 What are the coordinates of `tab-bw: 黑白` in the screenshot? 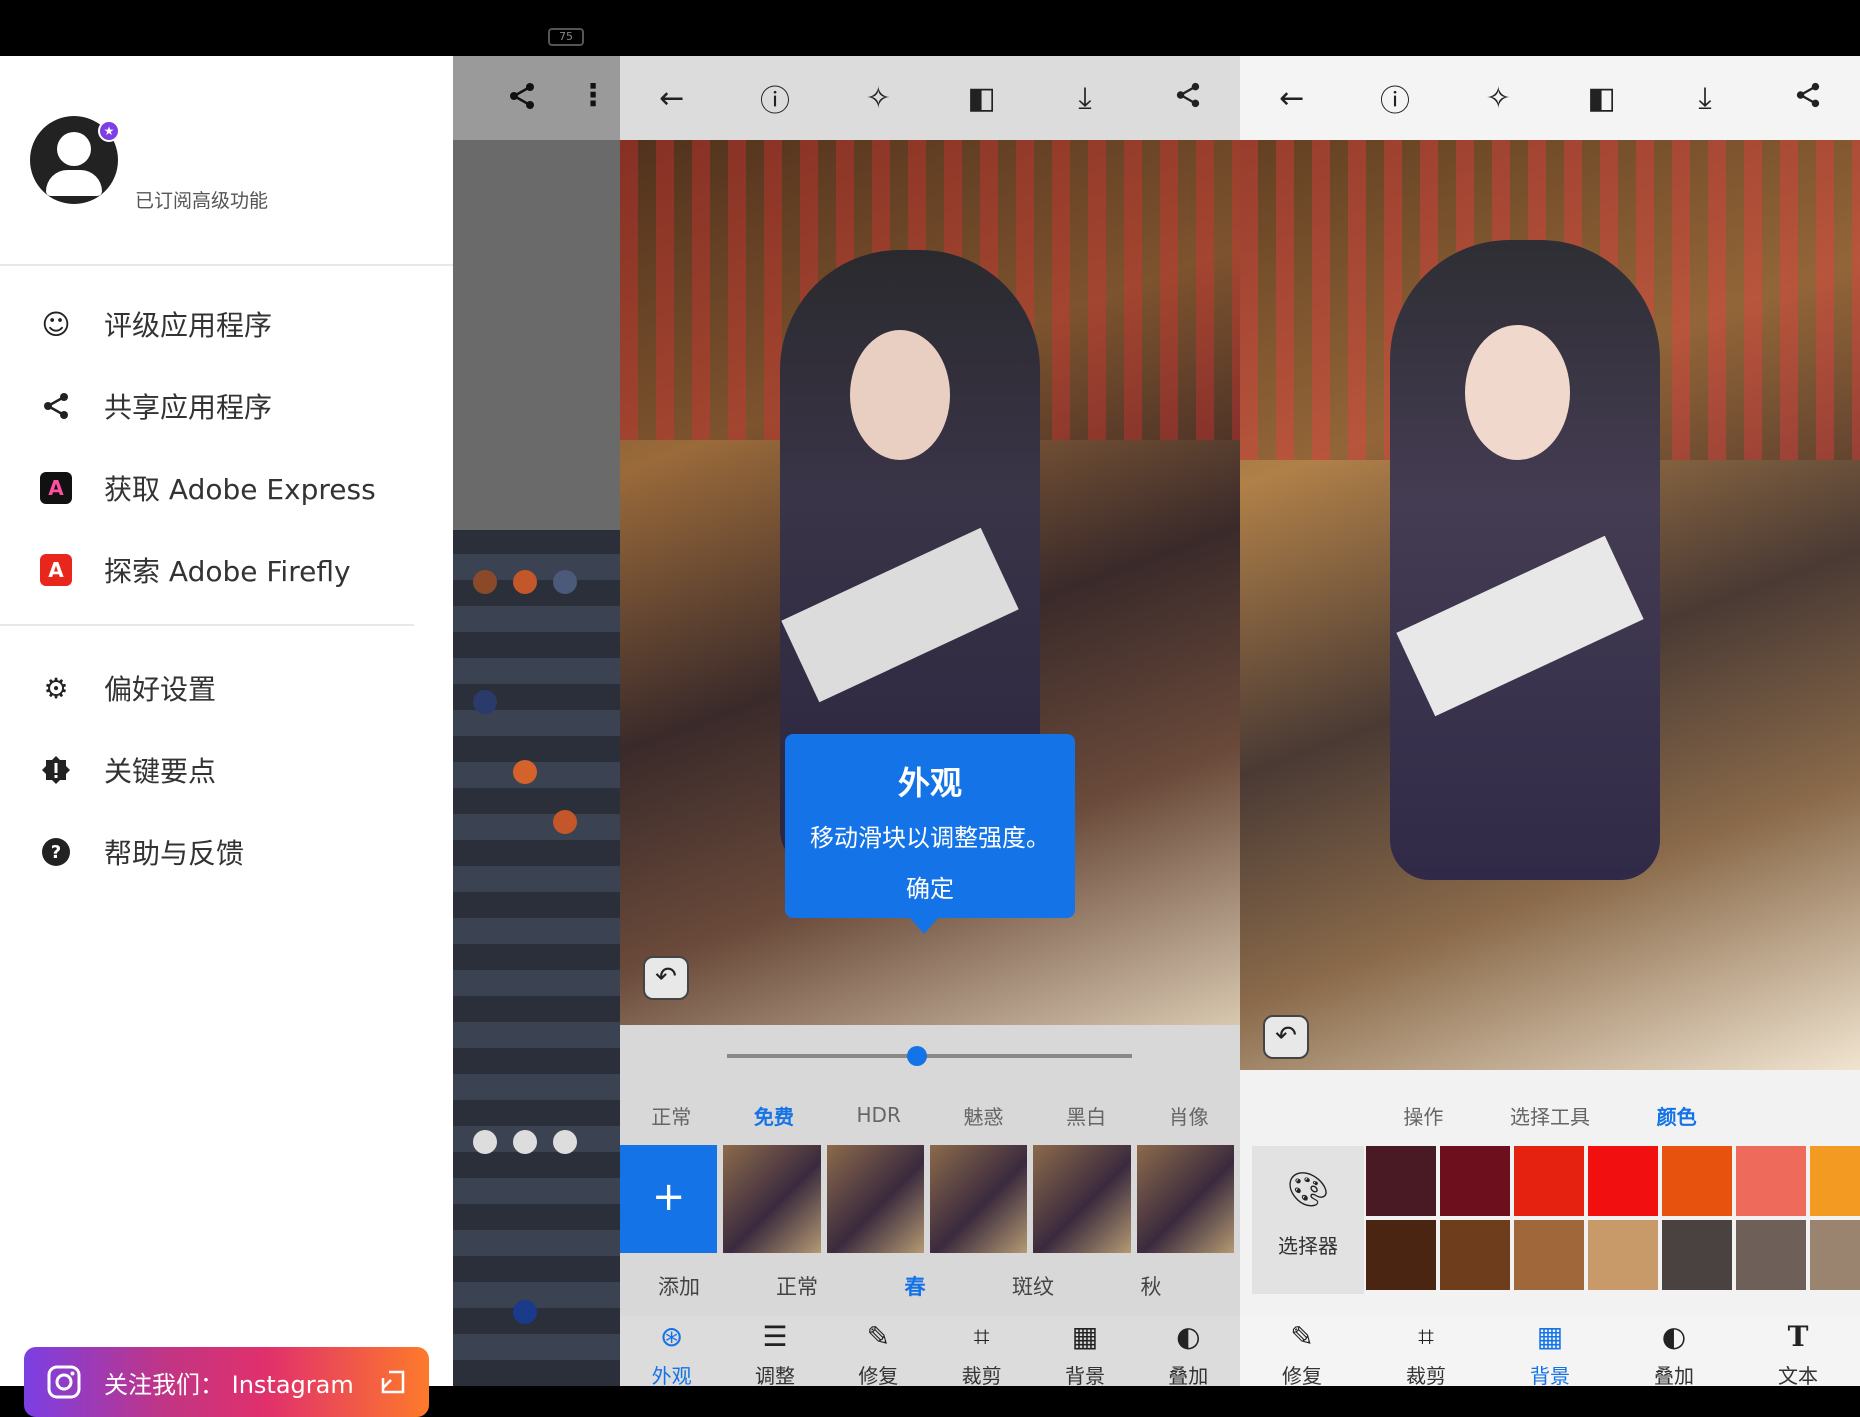 It's located at (1086, 1115).